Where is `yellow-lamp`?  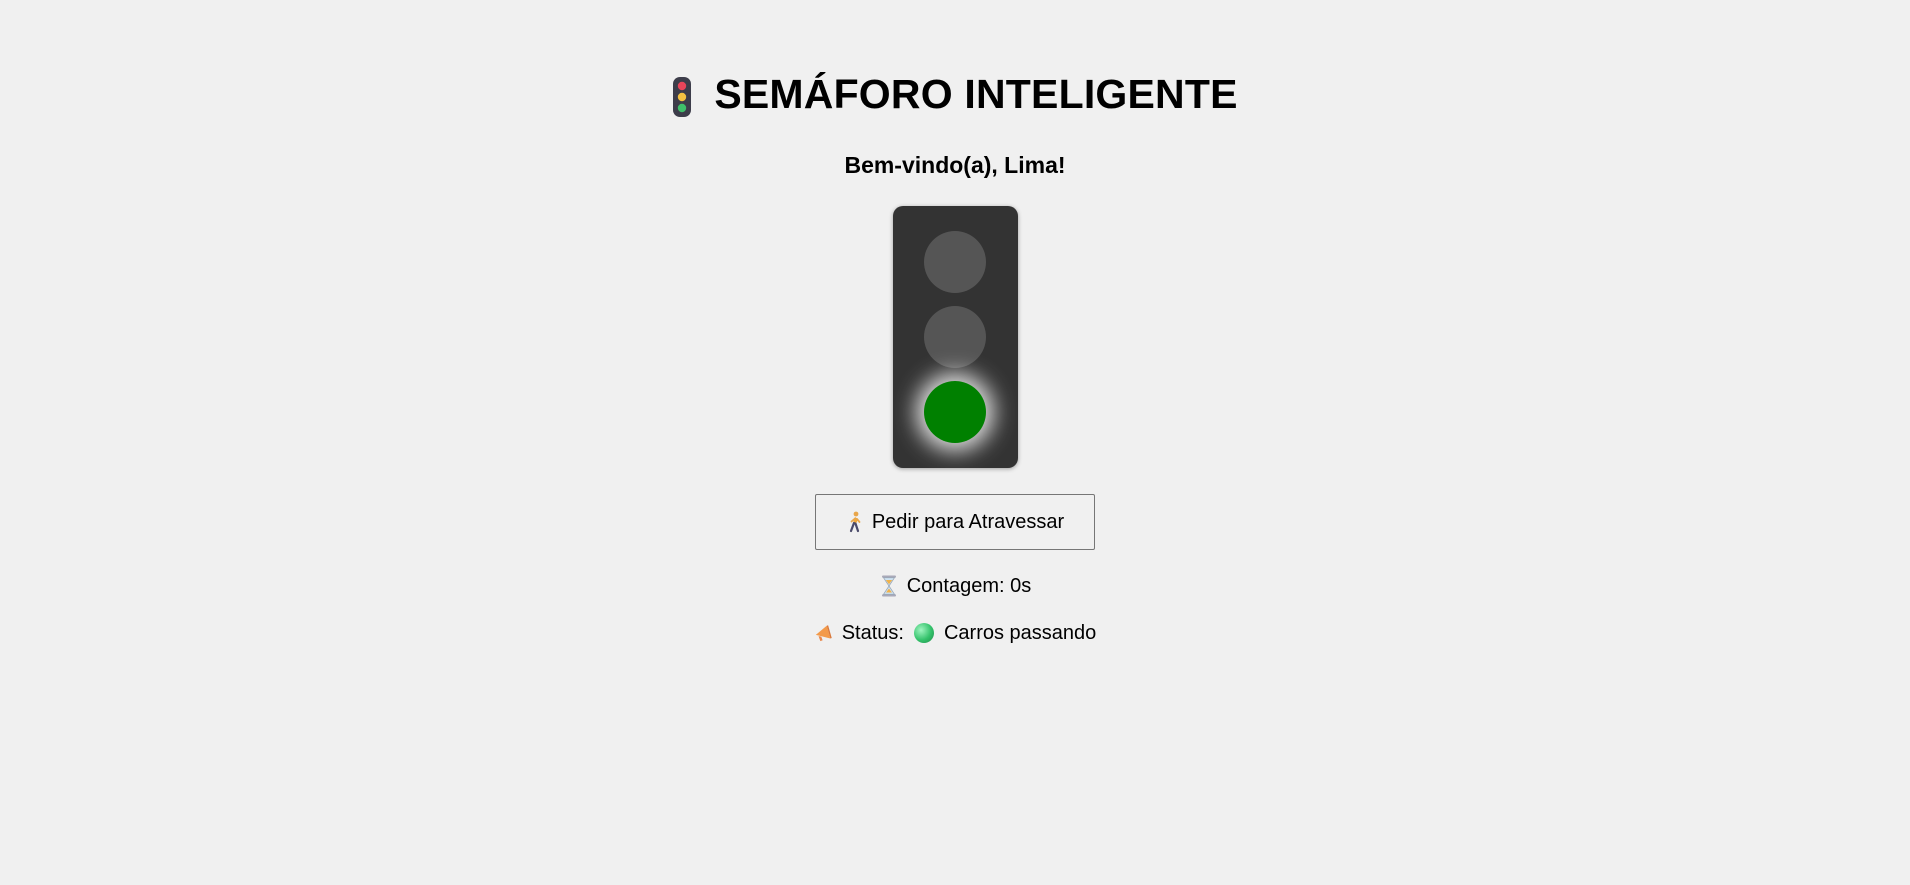 yellow-lamp is located at coordinates (955, 337).